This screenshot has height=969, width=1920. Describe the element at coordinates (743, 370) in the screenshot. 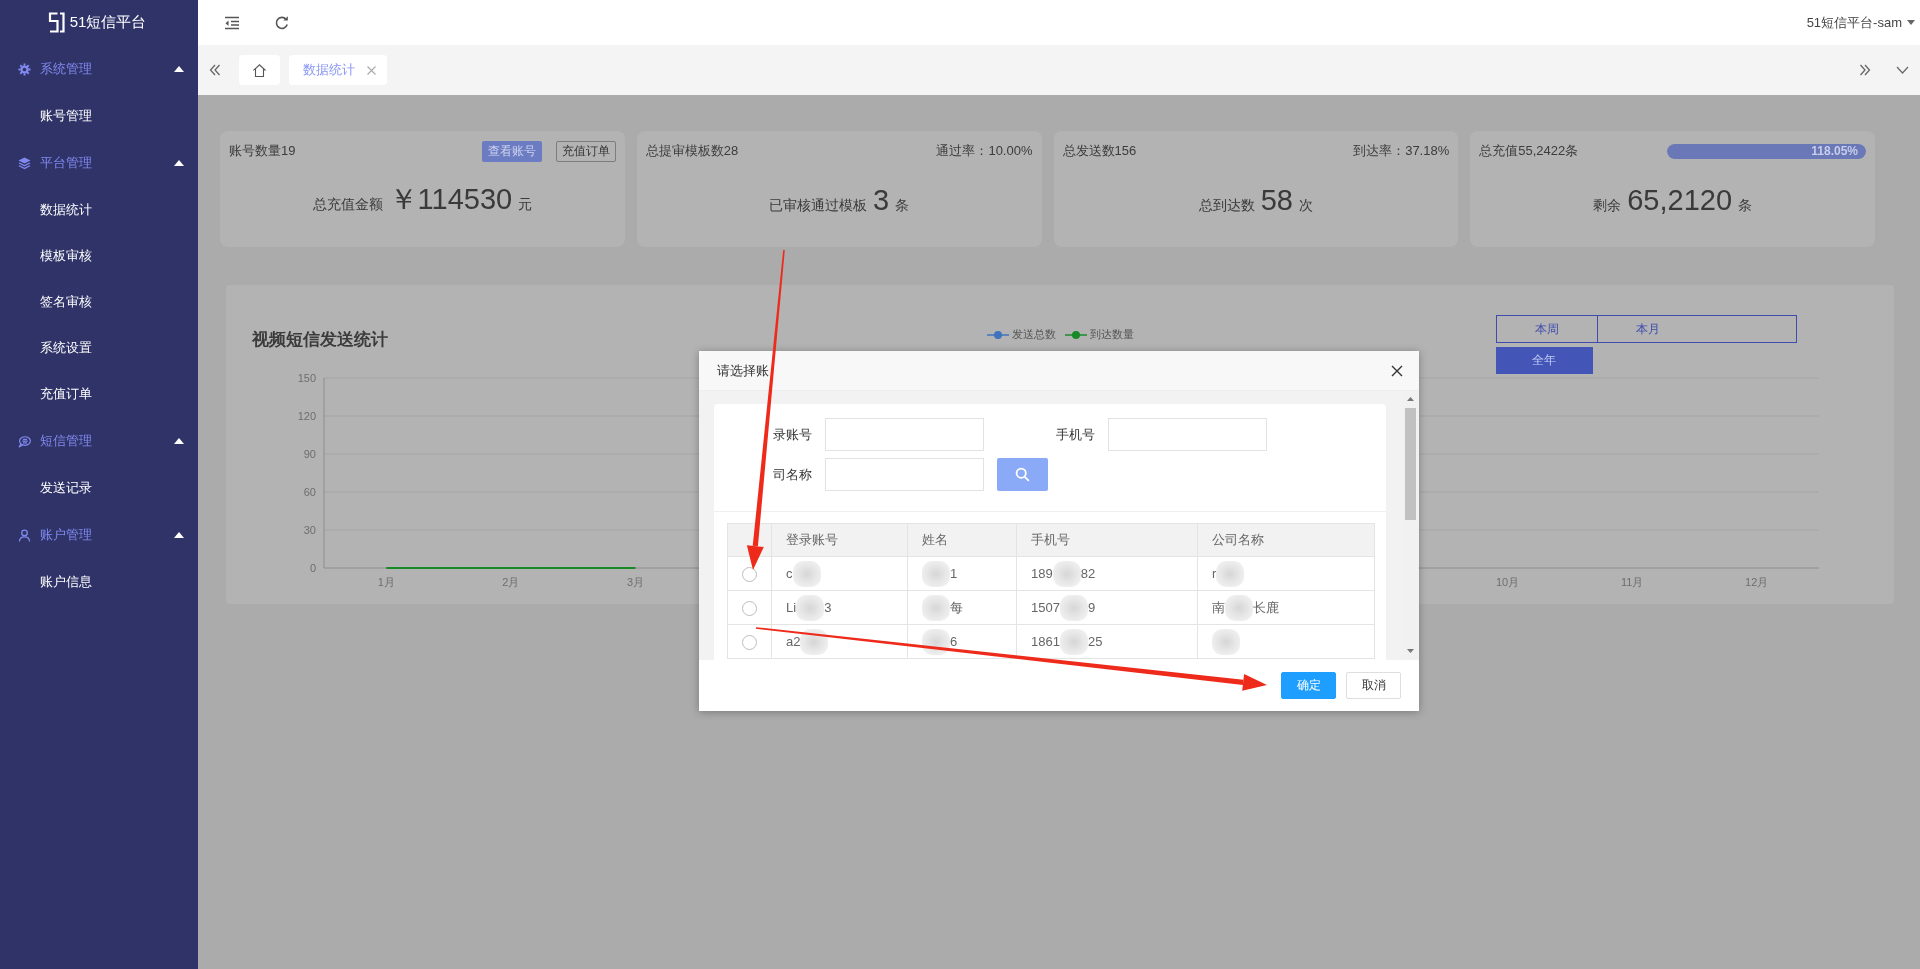

I see `dialog-title: 请选择账` at that location.